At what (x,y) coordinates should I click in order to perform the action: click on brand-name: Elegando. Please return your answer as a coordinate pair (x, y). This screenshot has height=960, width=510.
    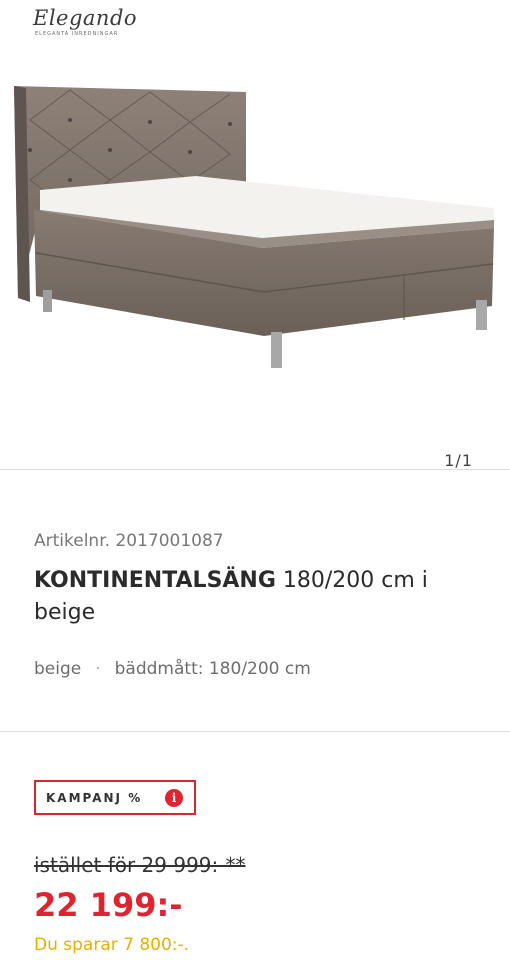
    Looking at the image, I should click on (85, 18).